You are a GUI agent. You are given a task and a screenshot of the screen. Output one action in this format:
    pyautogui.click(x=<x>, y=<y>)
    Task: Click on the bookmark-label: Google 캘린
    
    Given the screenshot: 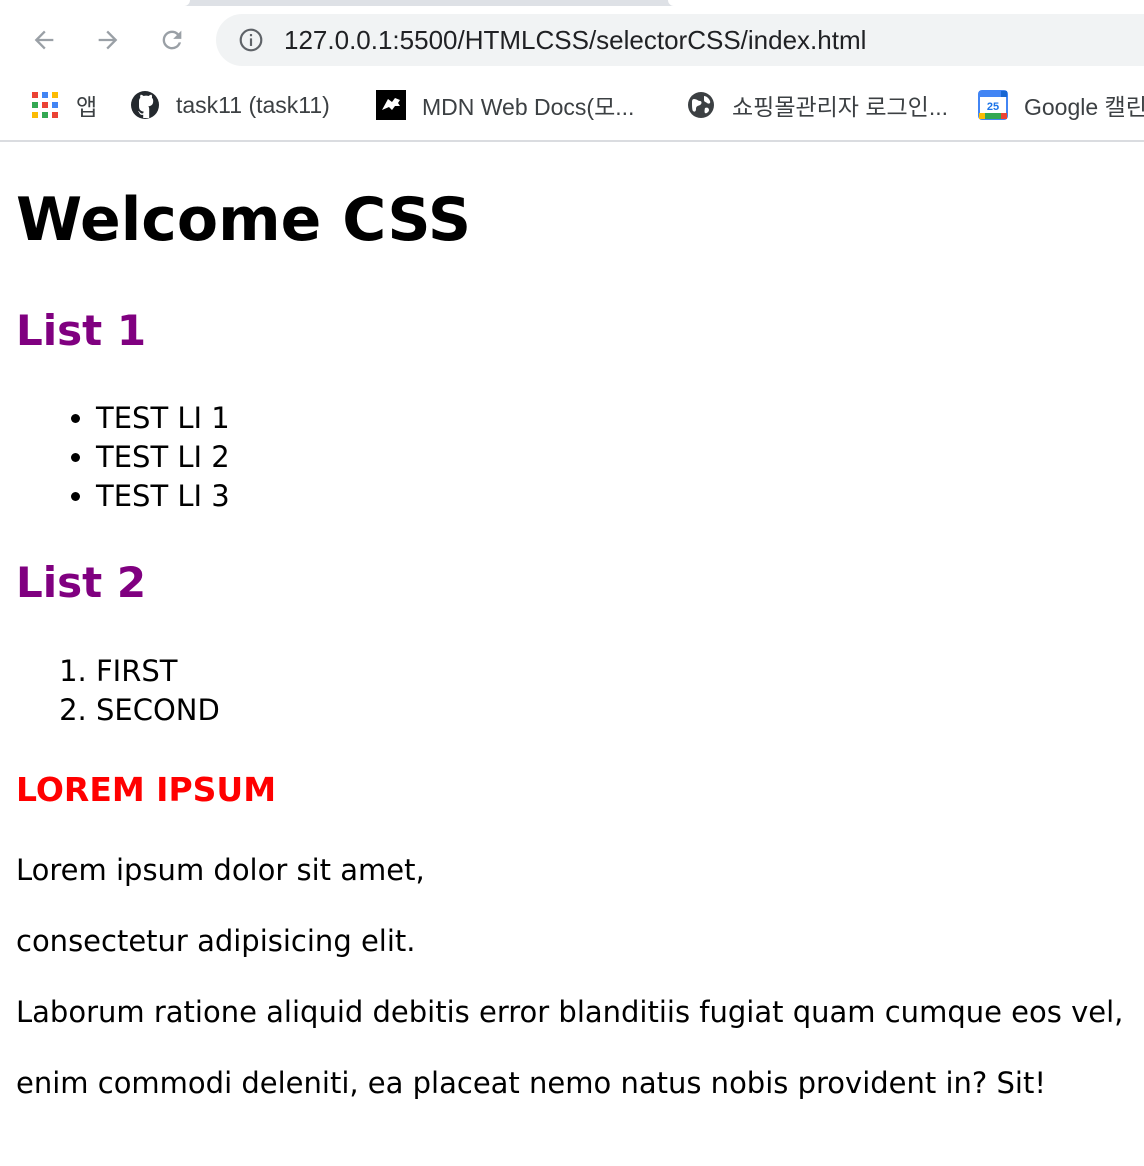 What is the action you would take?
    pyautogui.click(x=1084, y=107)
    